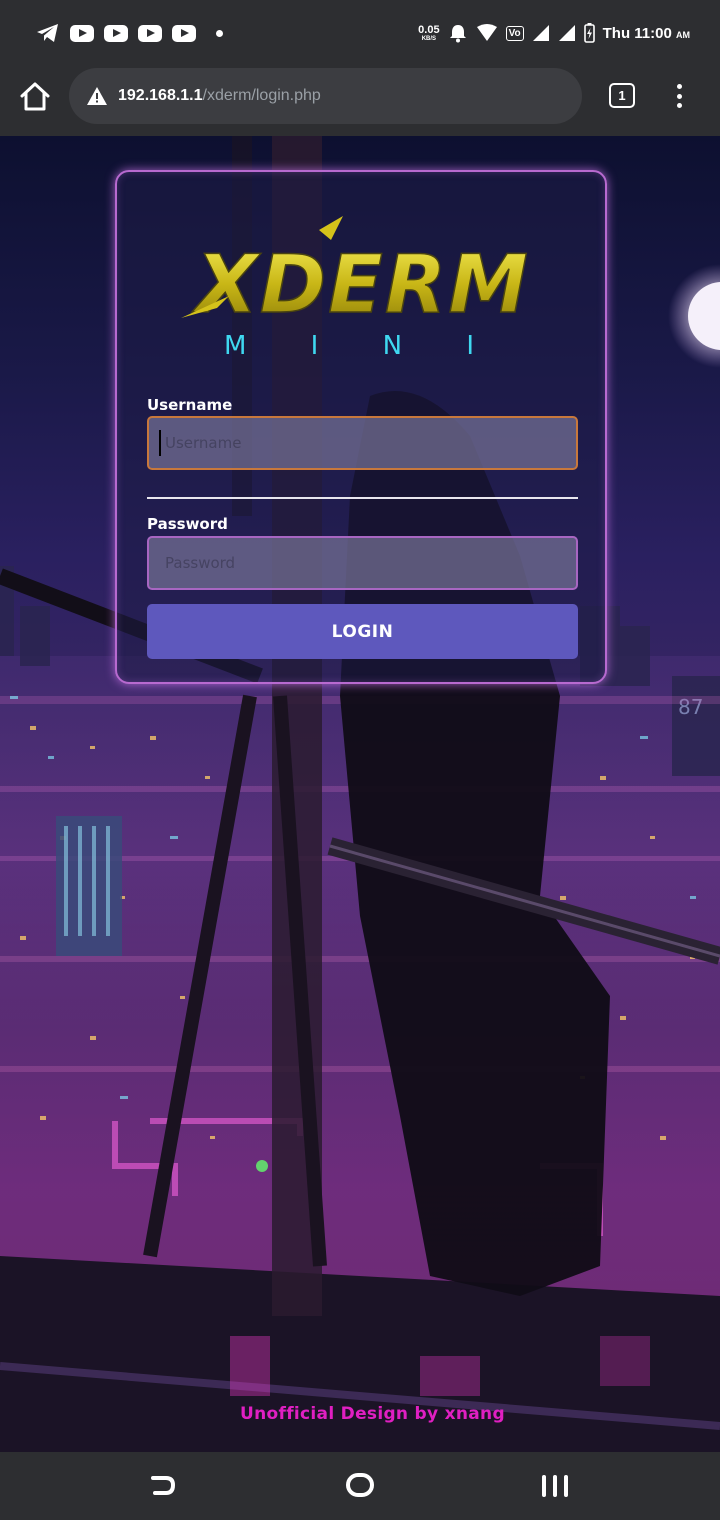 The image size is (720, 1520). I want to click on password-input, so click(362, 563).